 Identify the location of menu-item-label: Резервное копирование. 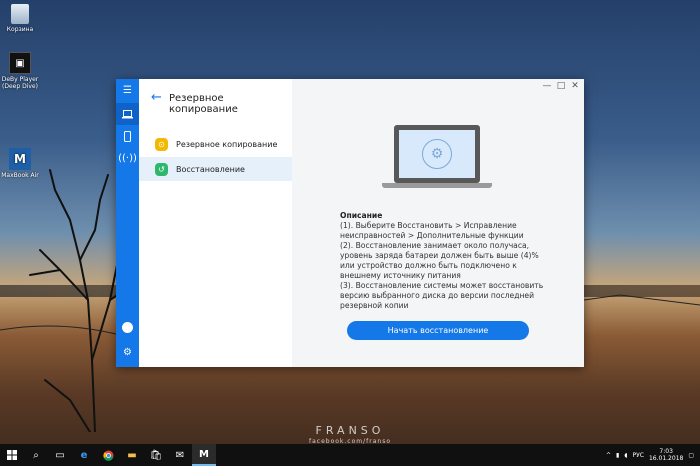
(227, 144).